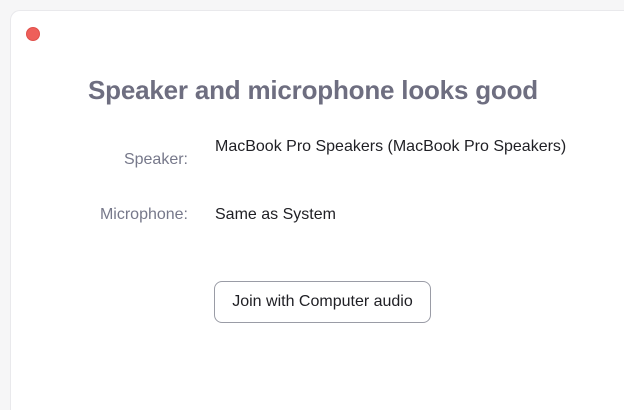 The width and height of the screenshot is (624, 410). Describe the element at coordinates (143, 214) in the screenshot. I see `microphone-label: Microphone:` at that location.